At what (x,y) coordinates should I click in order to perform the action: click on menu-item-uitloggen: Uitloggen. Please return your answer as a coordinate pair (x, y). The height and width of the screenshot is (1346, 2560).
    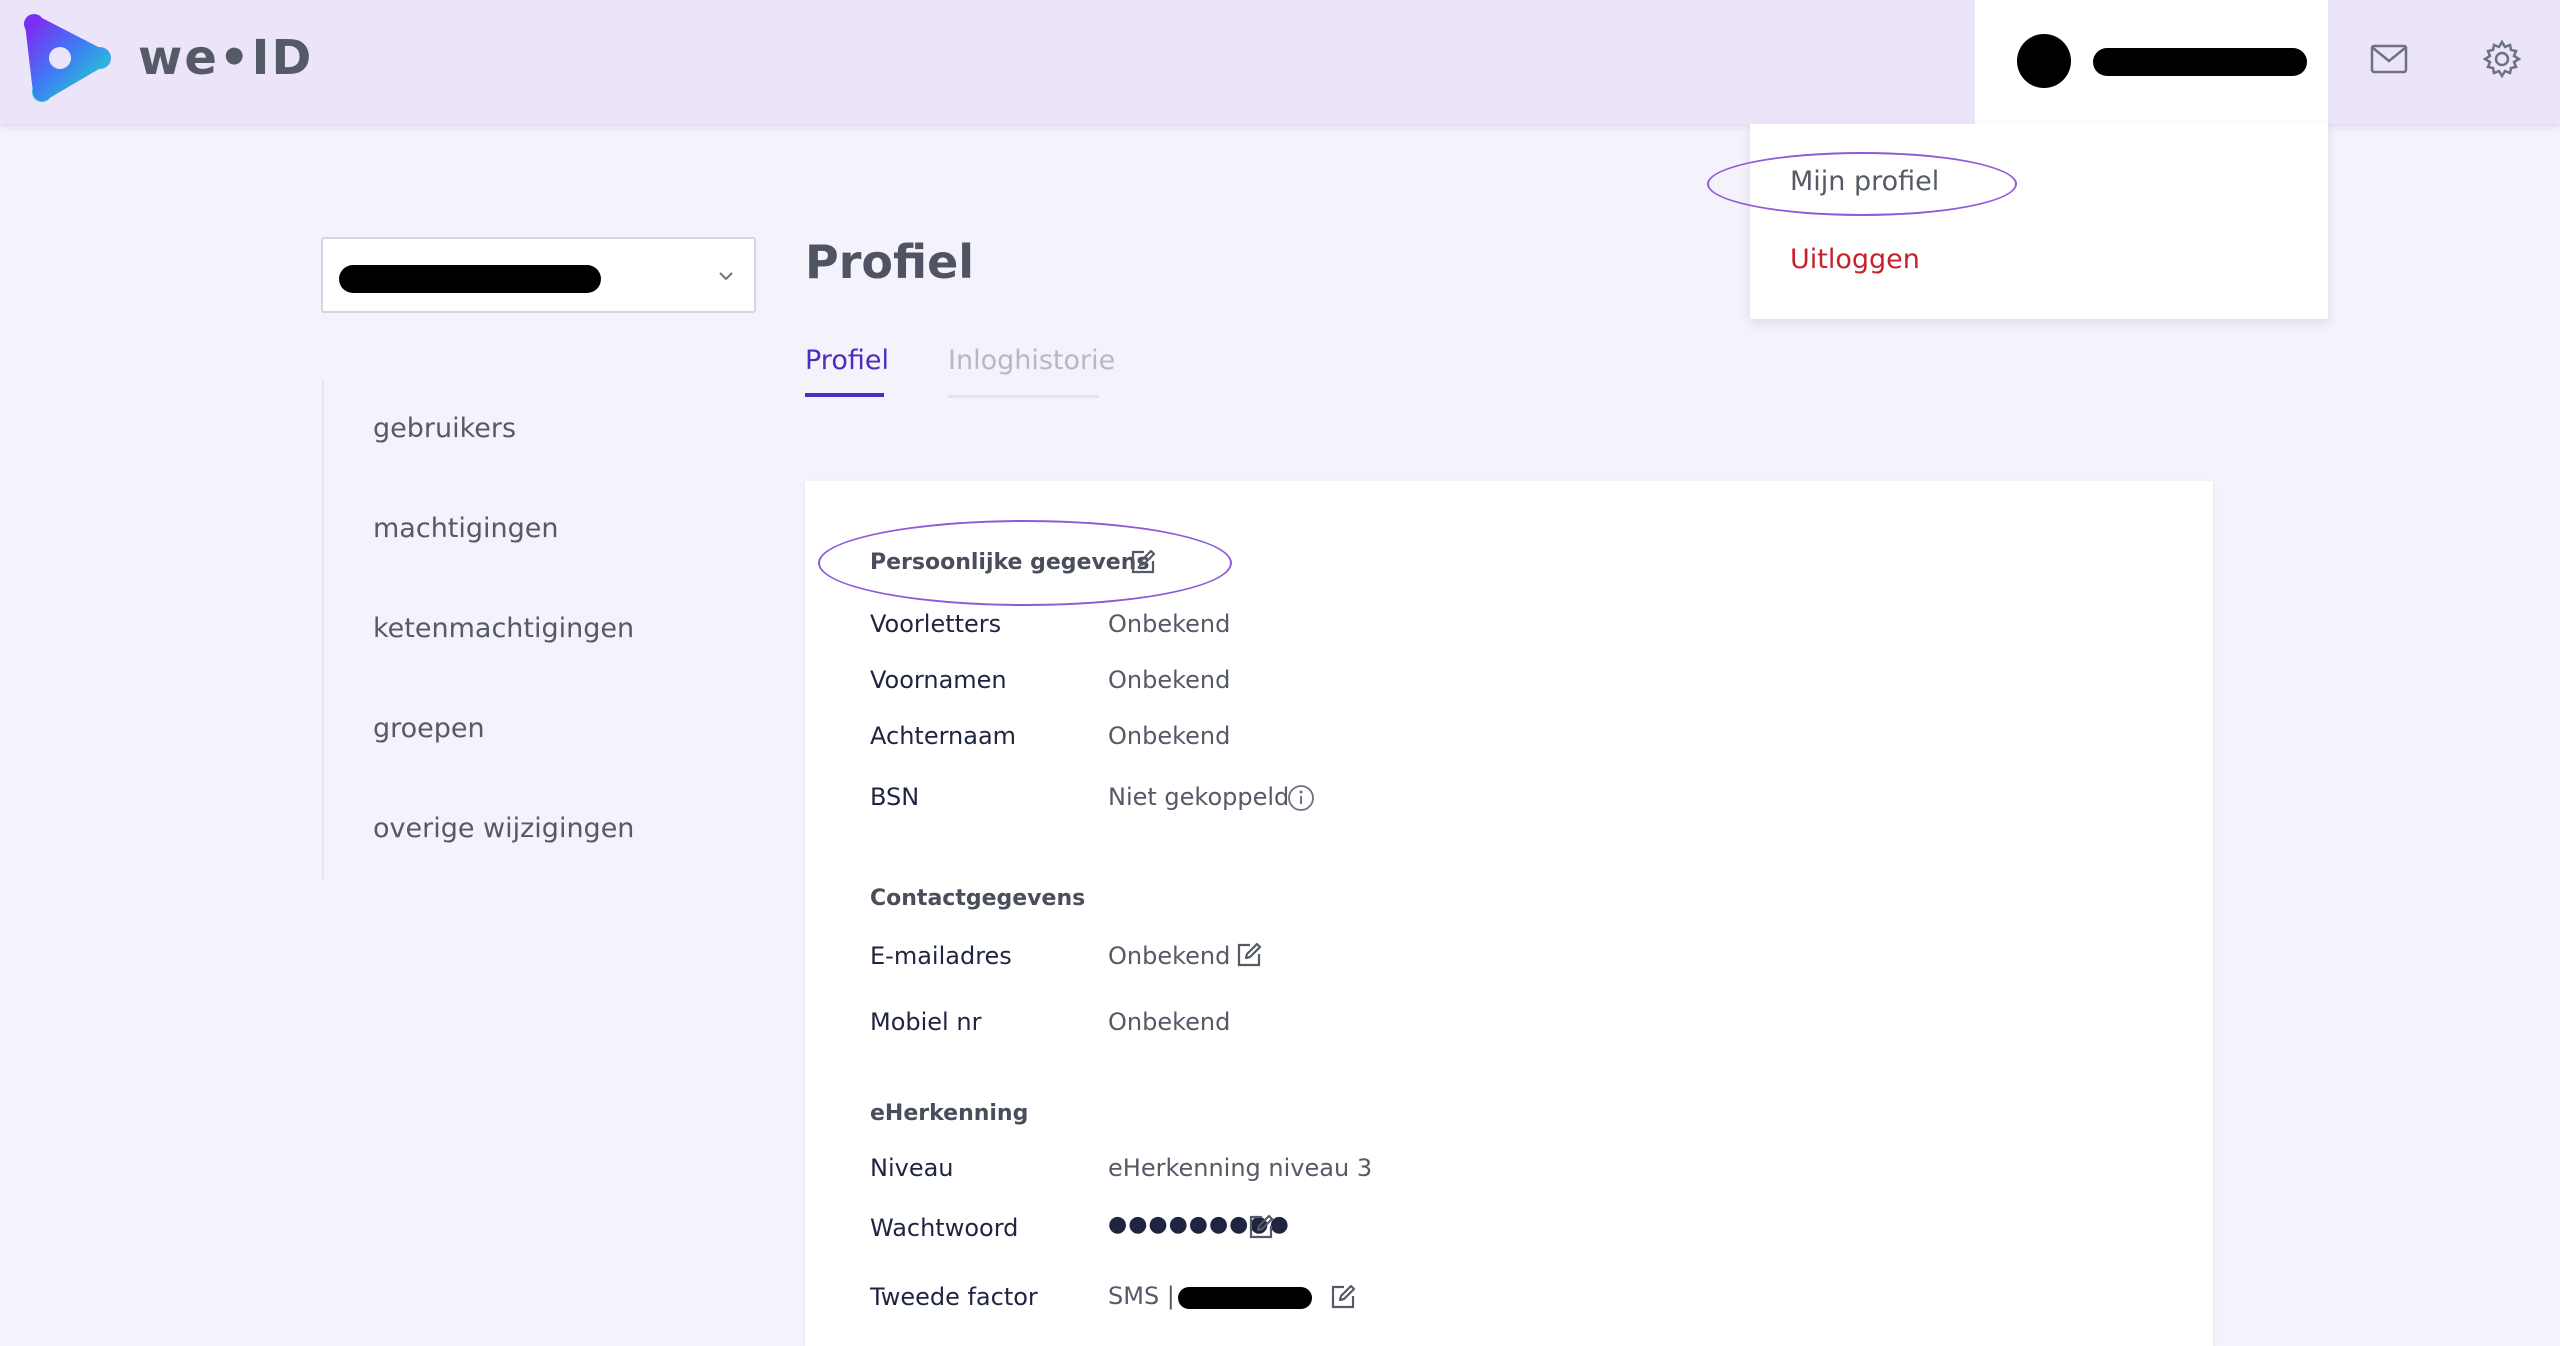
    Looking at the image, I should click on (1855, 259).